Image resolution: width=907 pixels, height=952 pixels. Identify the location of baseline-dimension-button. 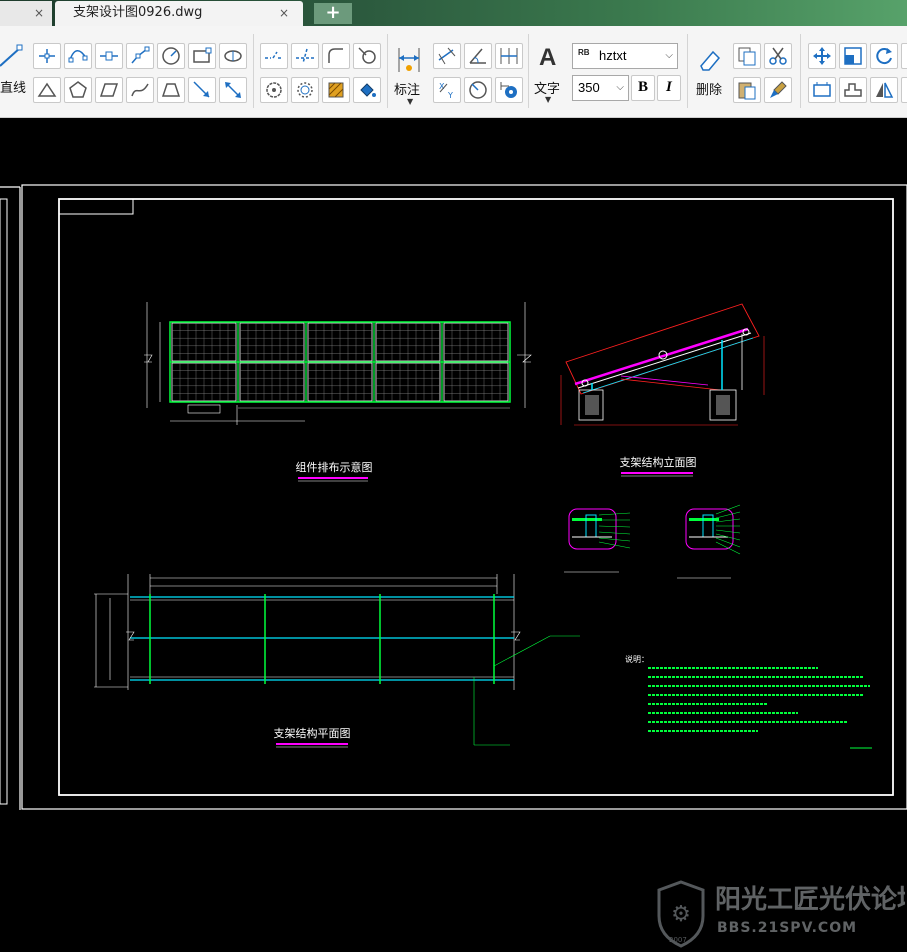
(509, 56).